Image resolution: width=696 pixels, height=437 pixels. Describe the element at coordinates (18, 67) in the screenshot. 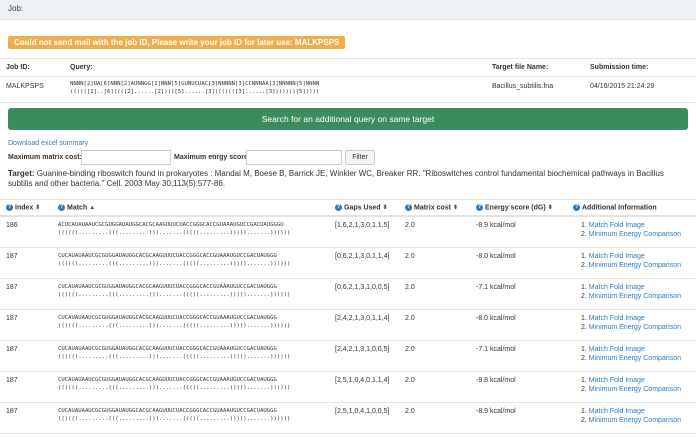

I see `col-job-id: Job ID:` at that location.